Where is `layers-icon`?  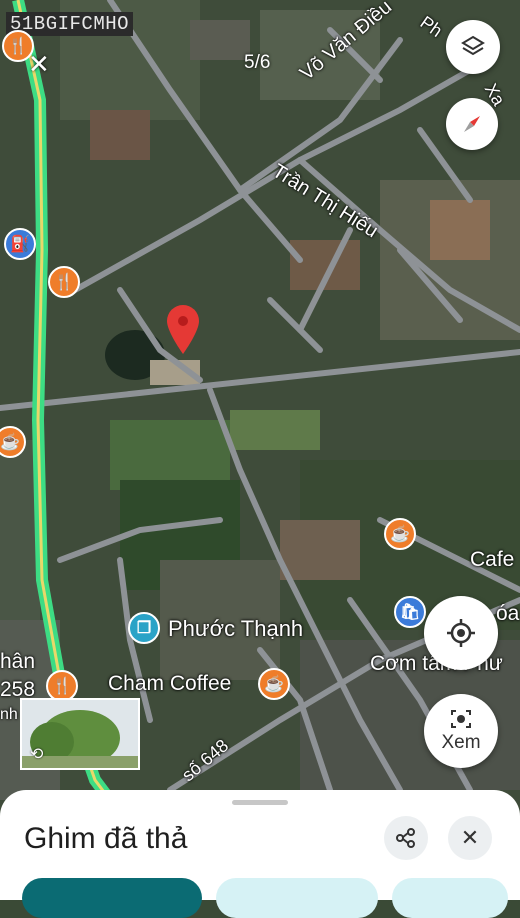 layers-icon is located at coordinates (473, 45).